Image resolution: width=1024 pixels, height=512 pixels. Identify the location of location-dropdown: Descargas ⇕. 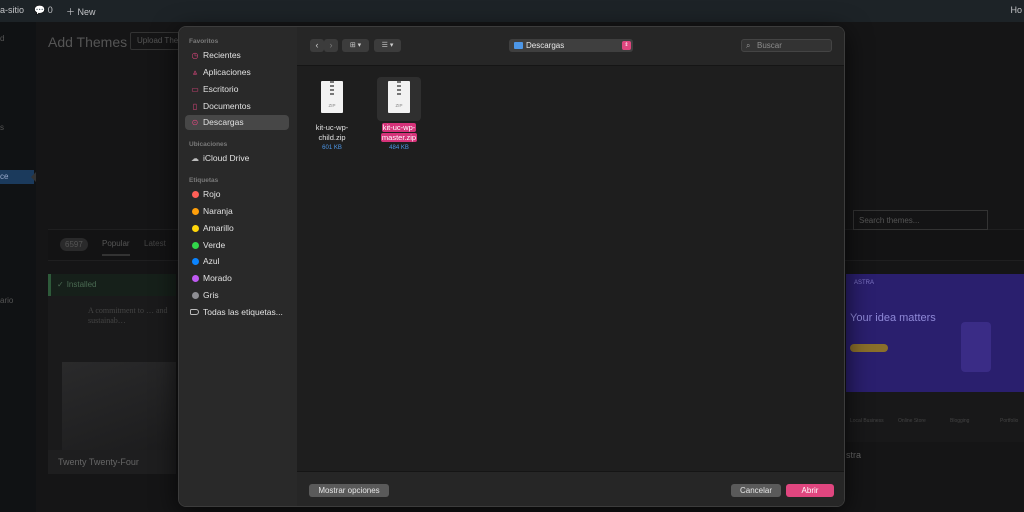
(571, 45).